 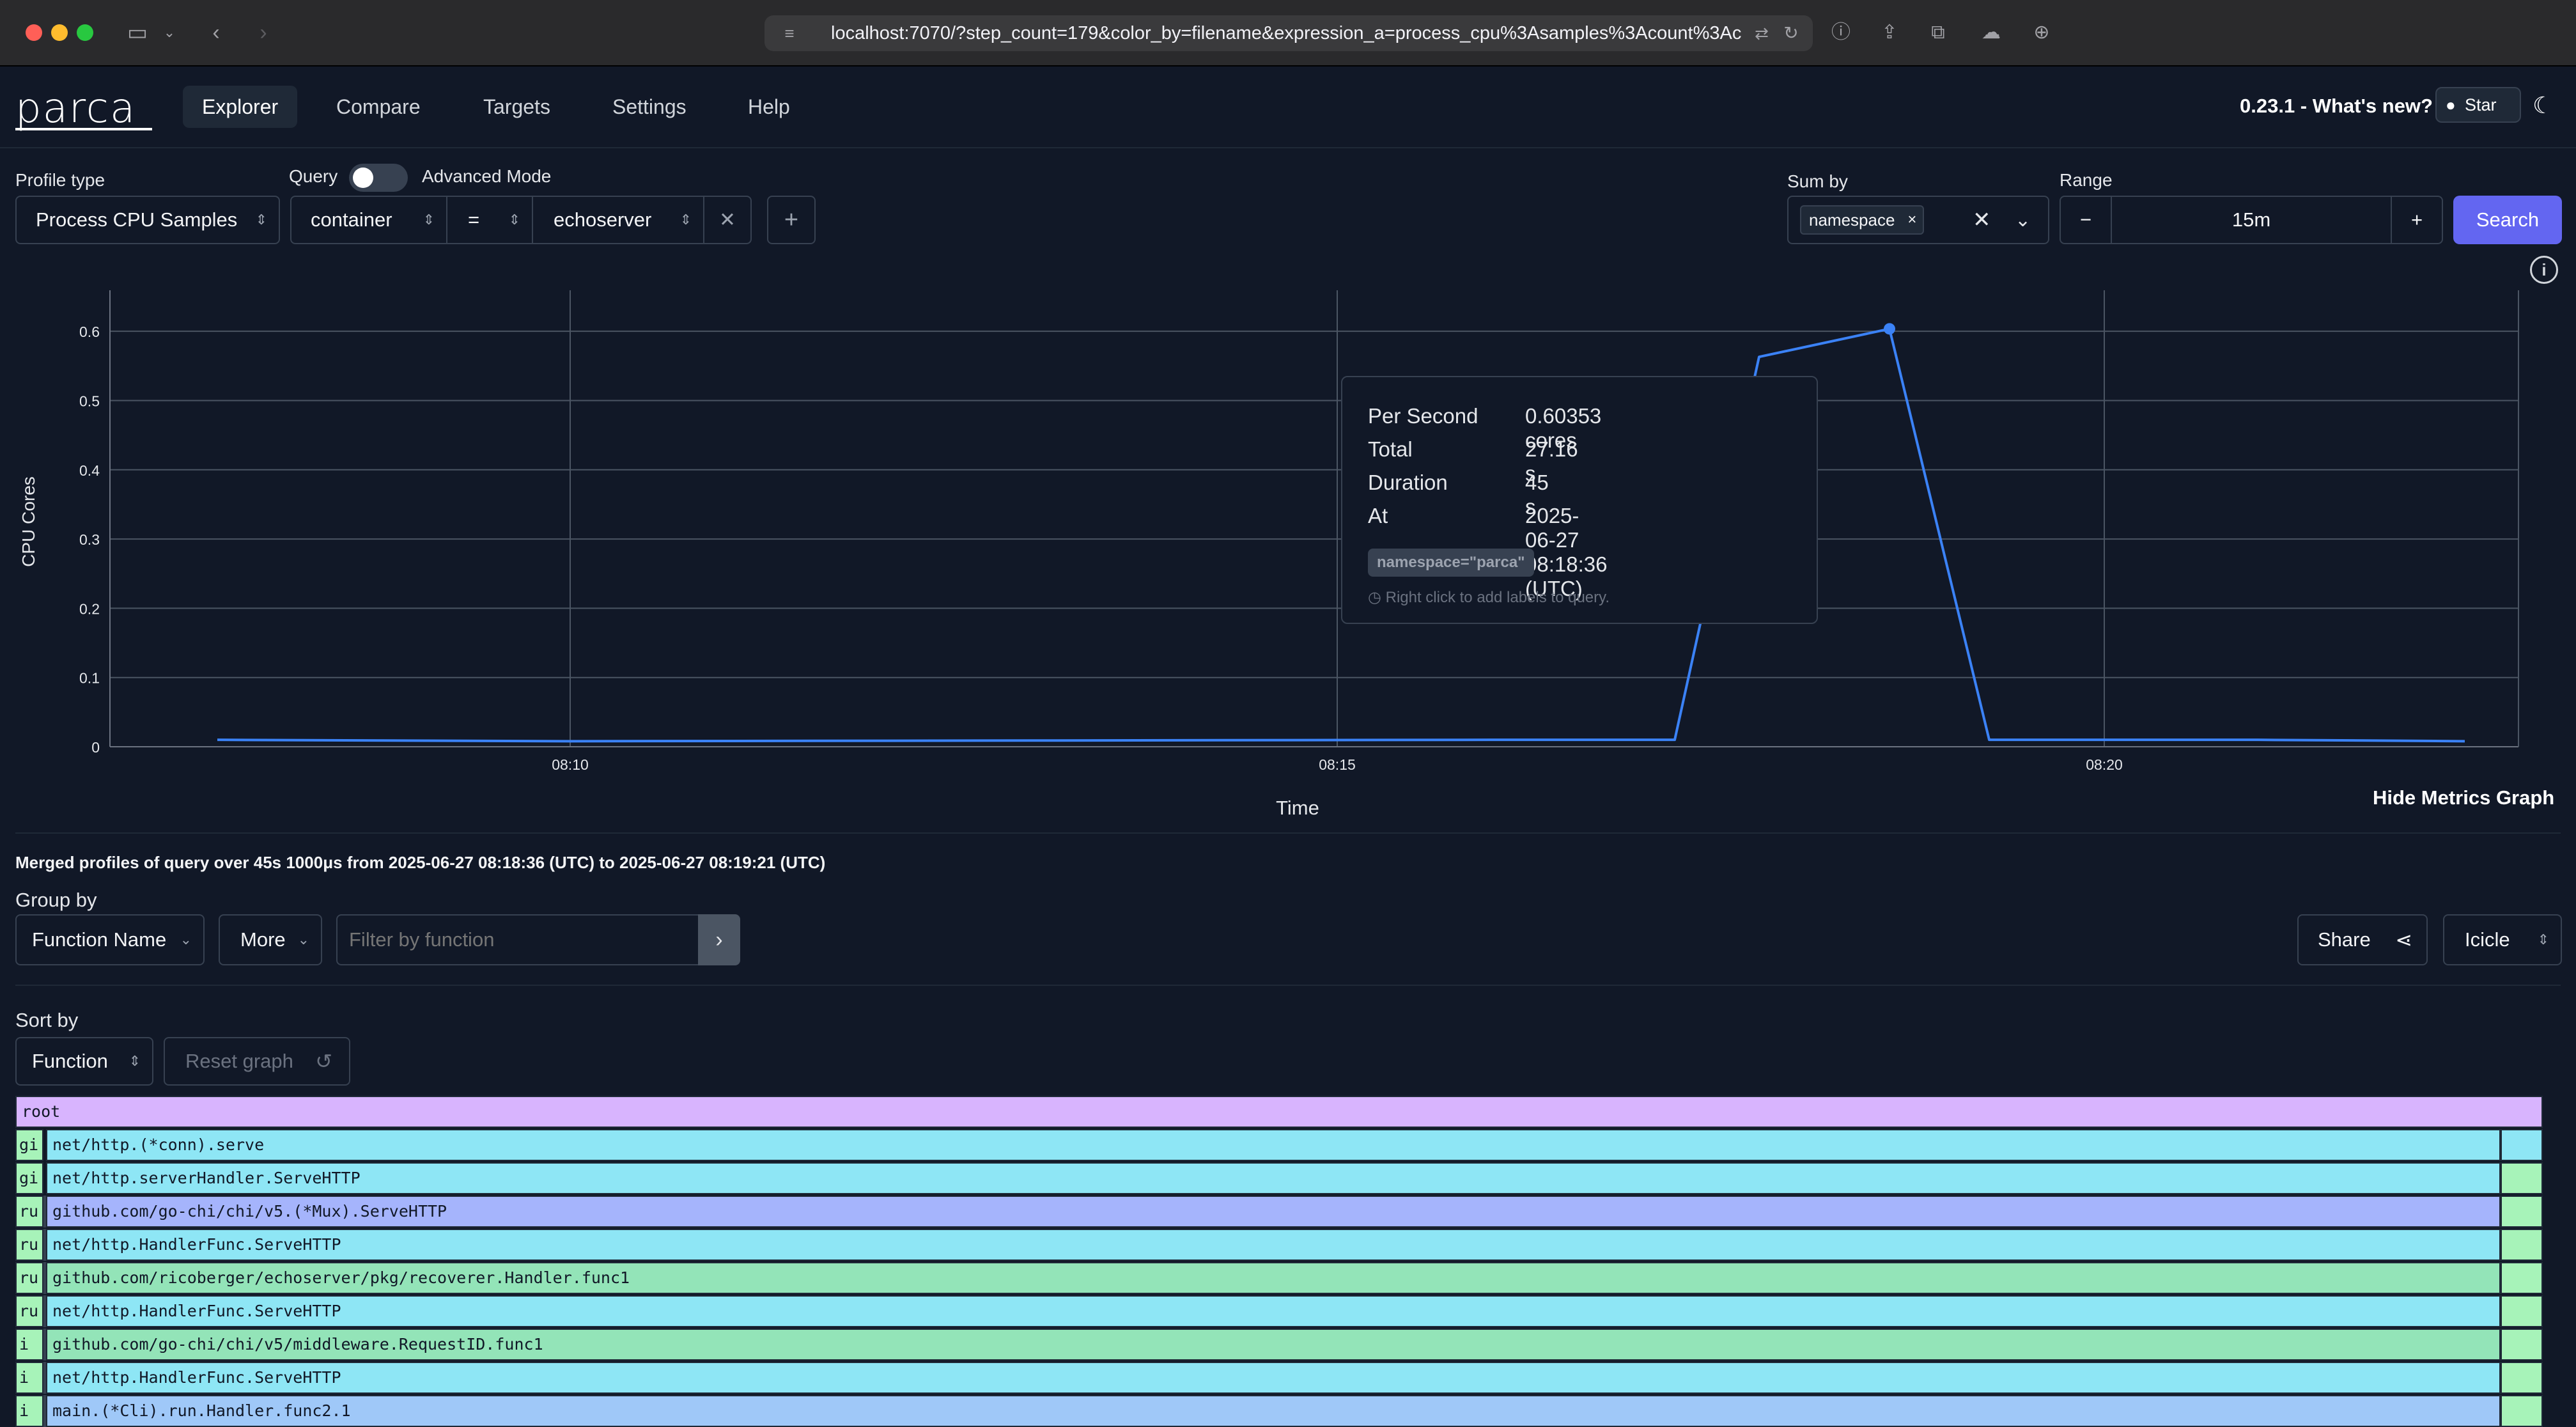 What do you see at coordinates (1451, 563) in the screenshot?
I see `tooltip-label-tag: namespace="parca"` at bounding box center [1451, 563].